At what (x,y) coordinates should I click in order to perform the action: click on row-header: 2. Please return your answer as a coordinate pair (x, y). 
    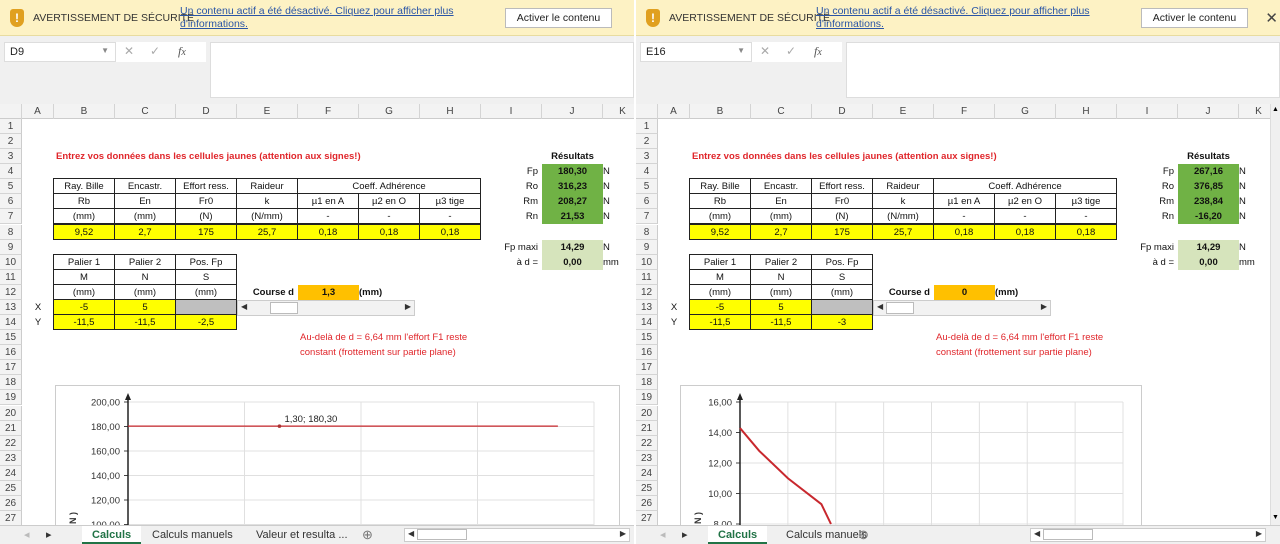
    Looking at the image, I should click on (11, 142).